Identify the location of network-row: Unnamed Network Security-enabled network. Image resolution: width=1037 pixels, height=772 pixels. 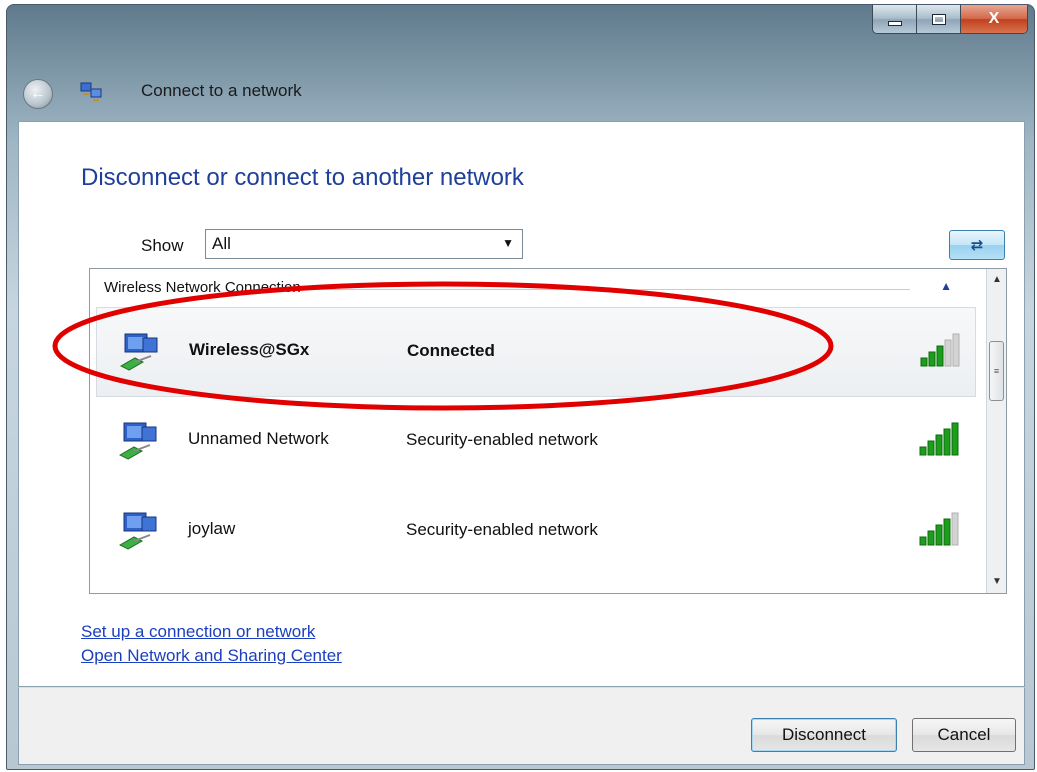
(536, 442).